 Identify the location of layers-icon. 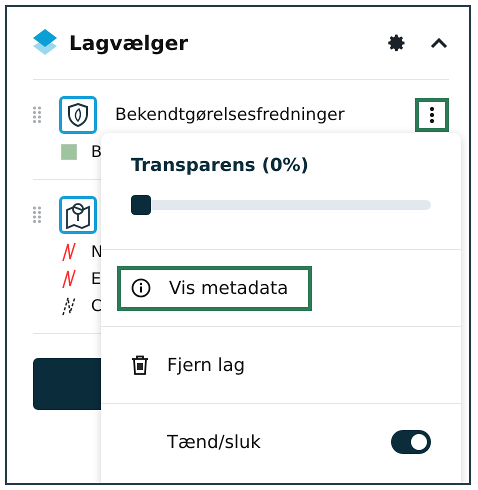
(45, 43).